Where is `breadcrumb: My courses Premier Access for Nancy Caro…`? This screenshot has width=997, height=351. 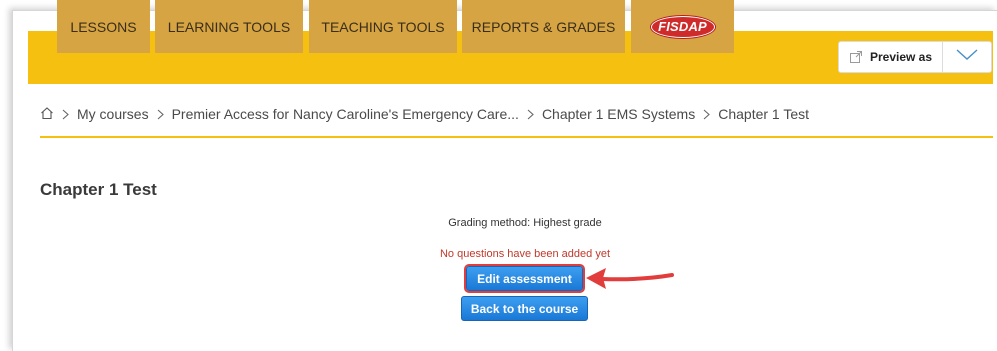 breadcrumb: My courses Premier Access for Nancy Caro… is located at coordinates (424, 114).